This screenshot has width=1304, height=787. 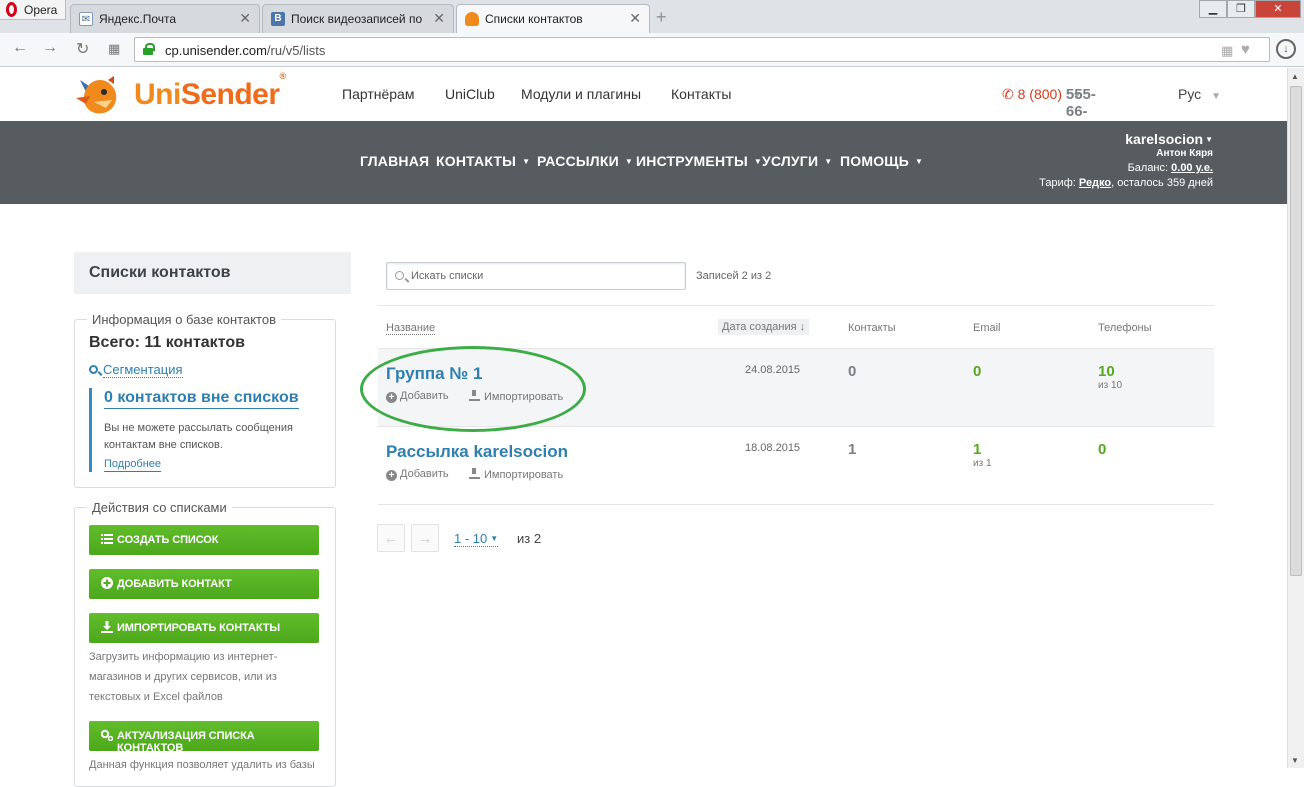 What do you see at coordinates (1162, 183) in the screenshot?
I see `tariff-days-left: , осталось 359 дней` at bounding box center [1162, 183].